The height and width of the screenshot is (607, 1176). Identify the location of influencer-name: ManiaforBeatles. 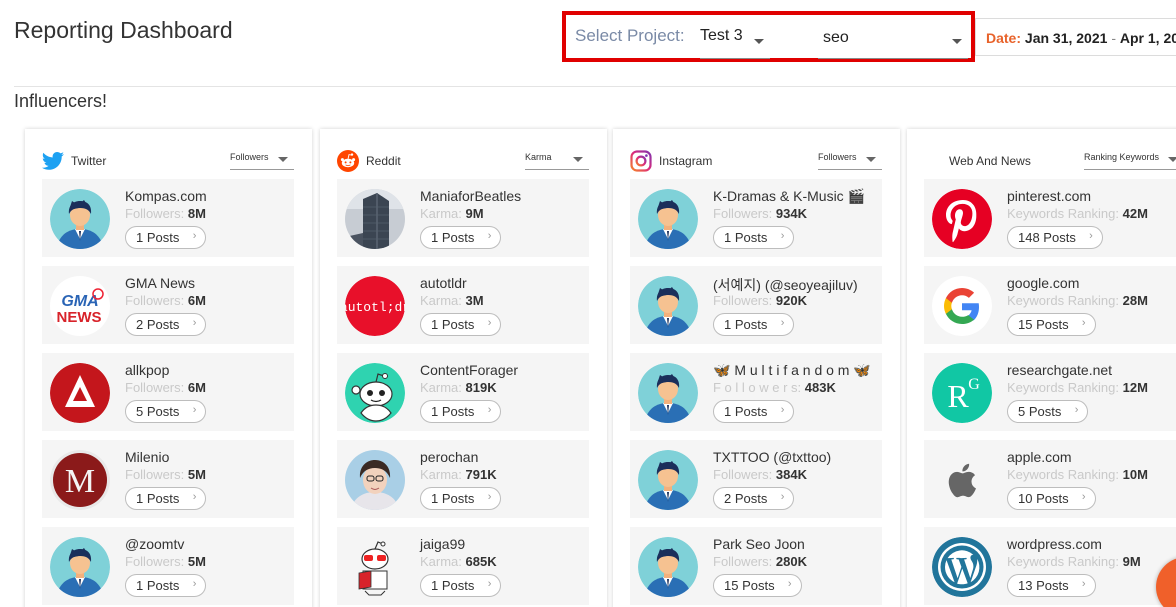
(471, 196).